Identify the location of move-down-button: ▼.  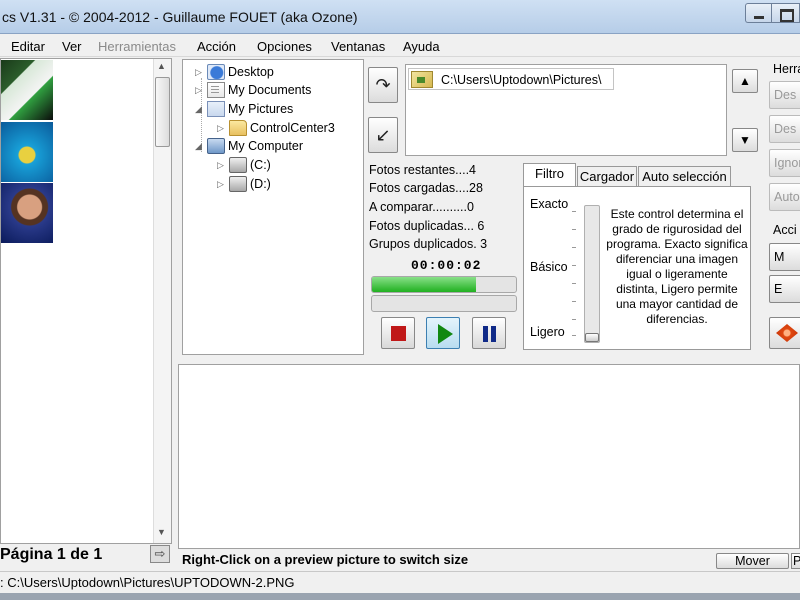
(745, 140).